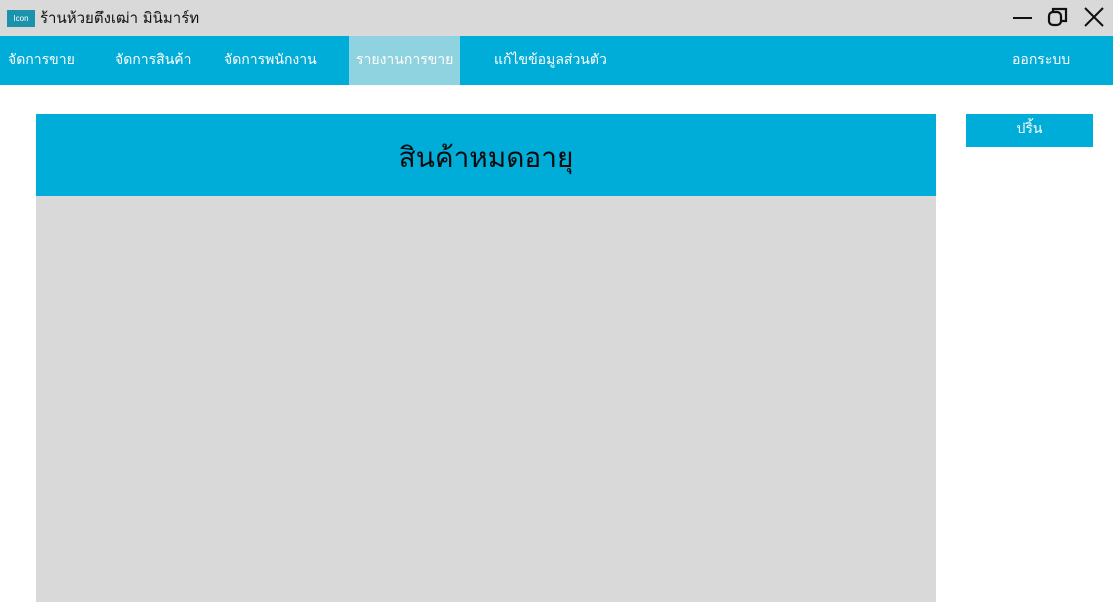 This screenshot has width=1113, height=602. I want to click on menu-item-products: จัดการสินค้า, so click(153, 60).